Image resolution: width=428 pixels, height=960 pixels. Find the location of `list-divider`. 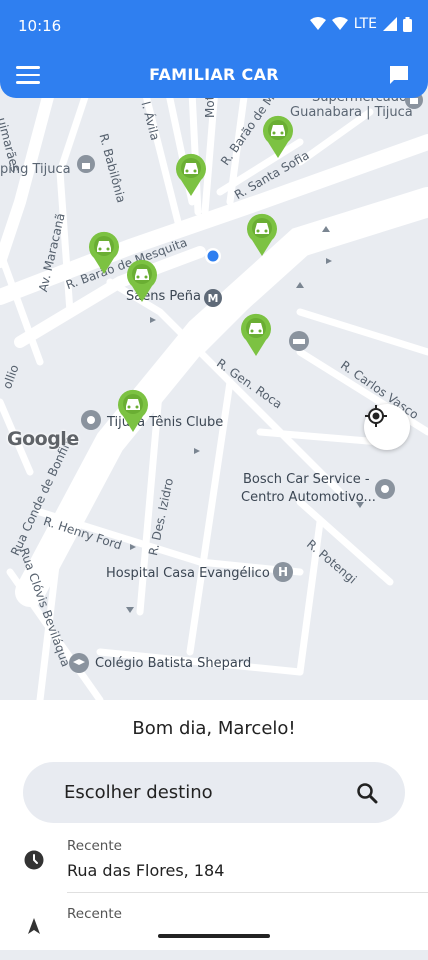

list-divider is located at coordinates (247, 892).